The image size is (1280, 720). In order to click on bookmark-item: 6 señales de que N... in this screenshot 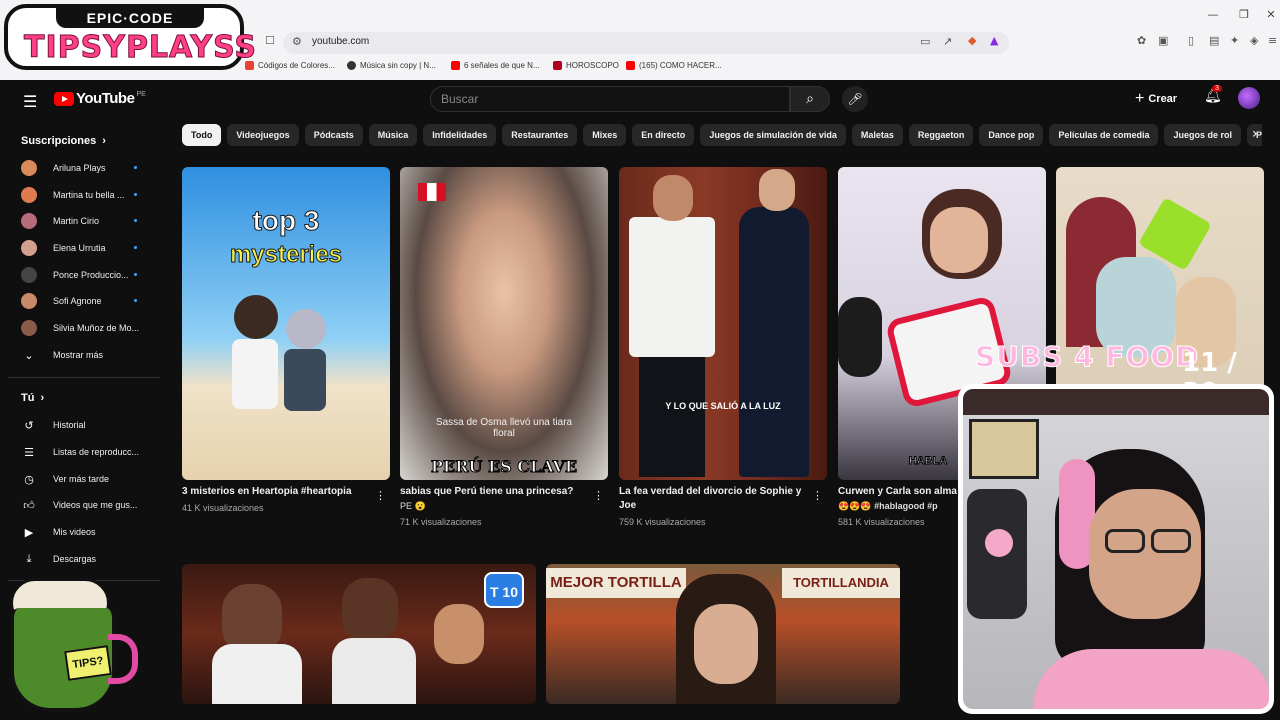, I will do `click(495, 65)`.